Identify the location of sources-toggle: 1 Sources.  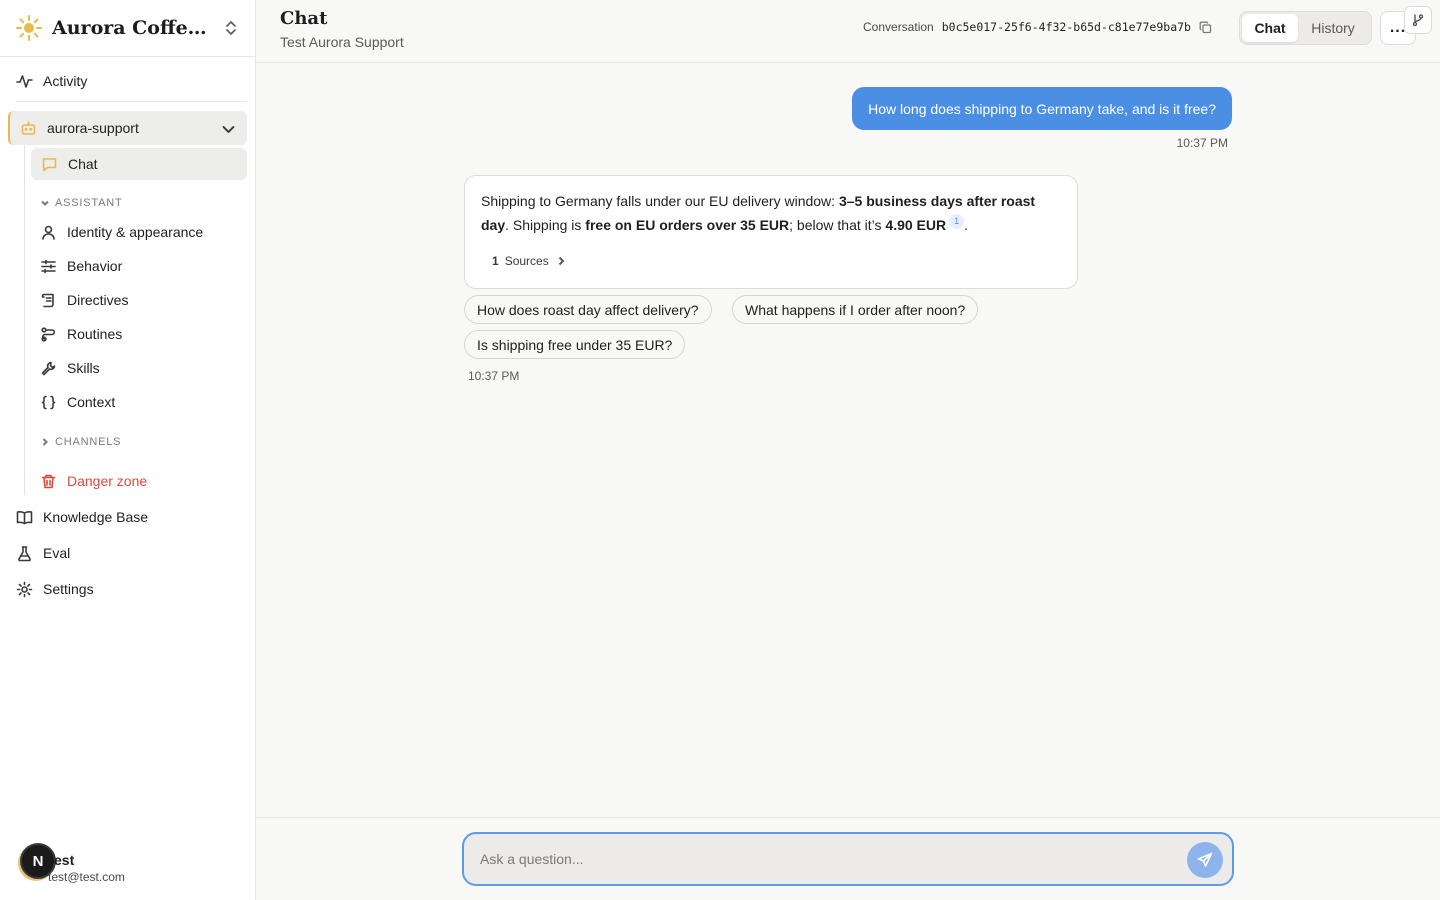
(529, 261).